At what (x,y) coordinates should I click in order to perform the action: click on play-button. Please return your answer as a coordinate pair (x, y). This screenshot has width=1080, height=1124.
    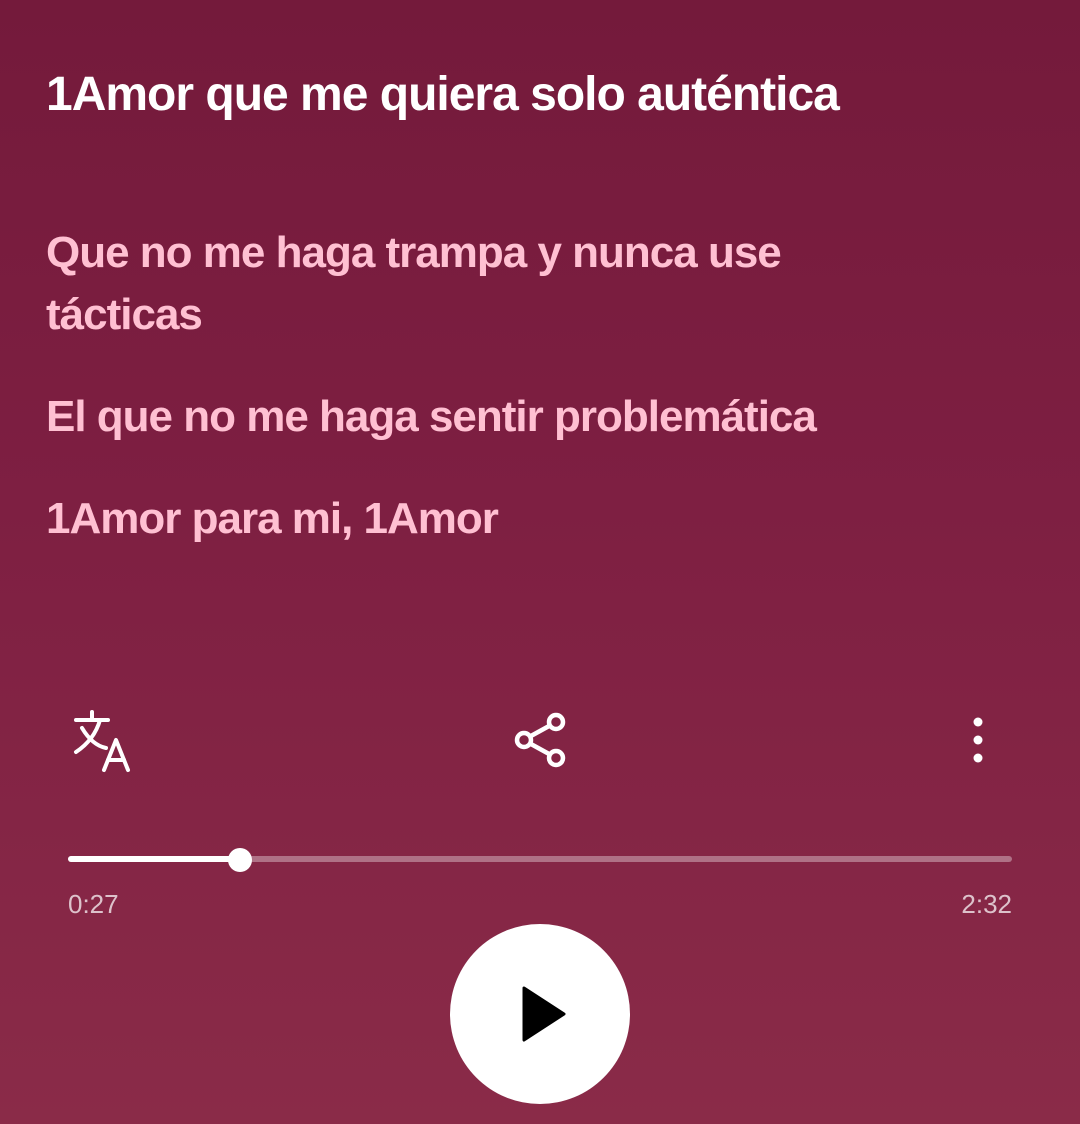
    Looking at the image, I should click on (540, 1014).